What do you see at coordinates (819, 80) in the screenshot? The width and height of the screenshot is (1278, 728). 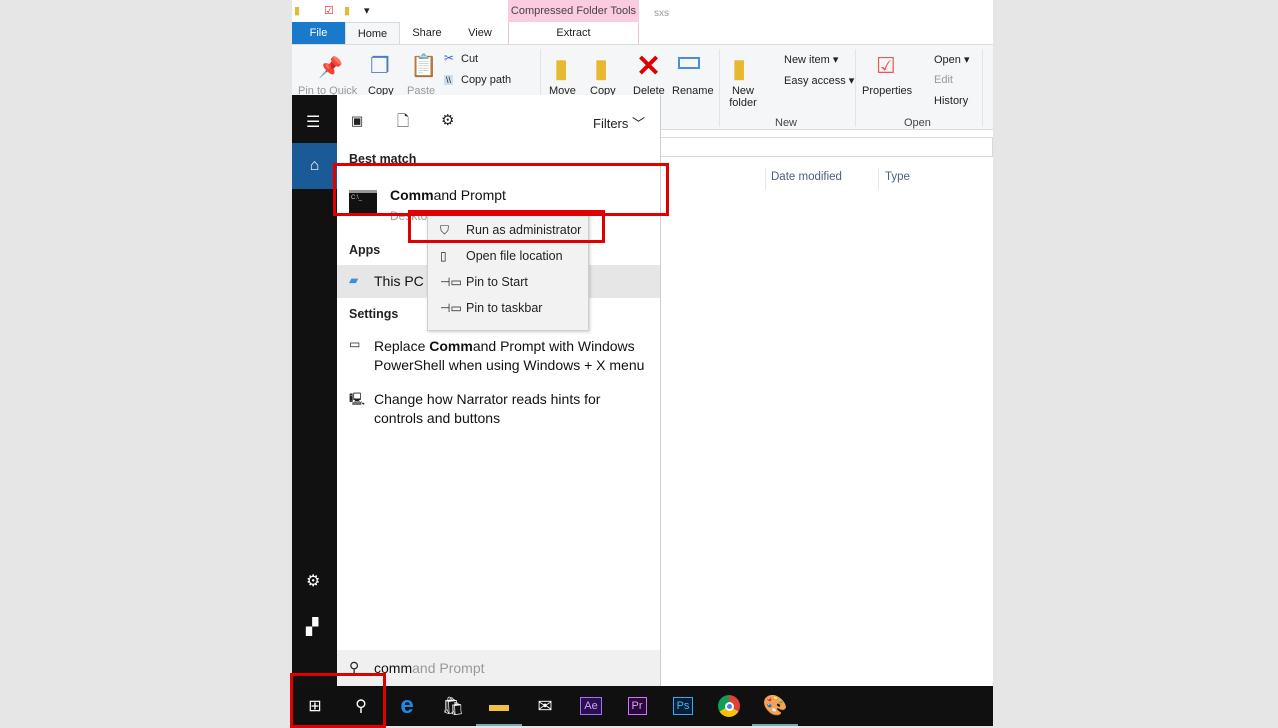 I see `easy-access-button: Easy access ▾` at bounding box center [819, 80].